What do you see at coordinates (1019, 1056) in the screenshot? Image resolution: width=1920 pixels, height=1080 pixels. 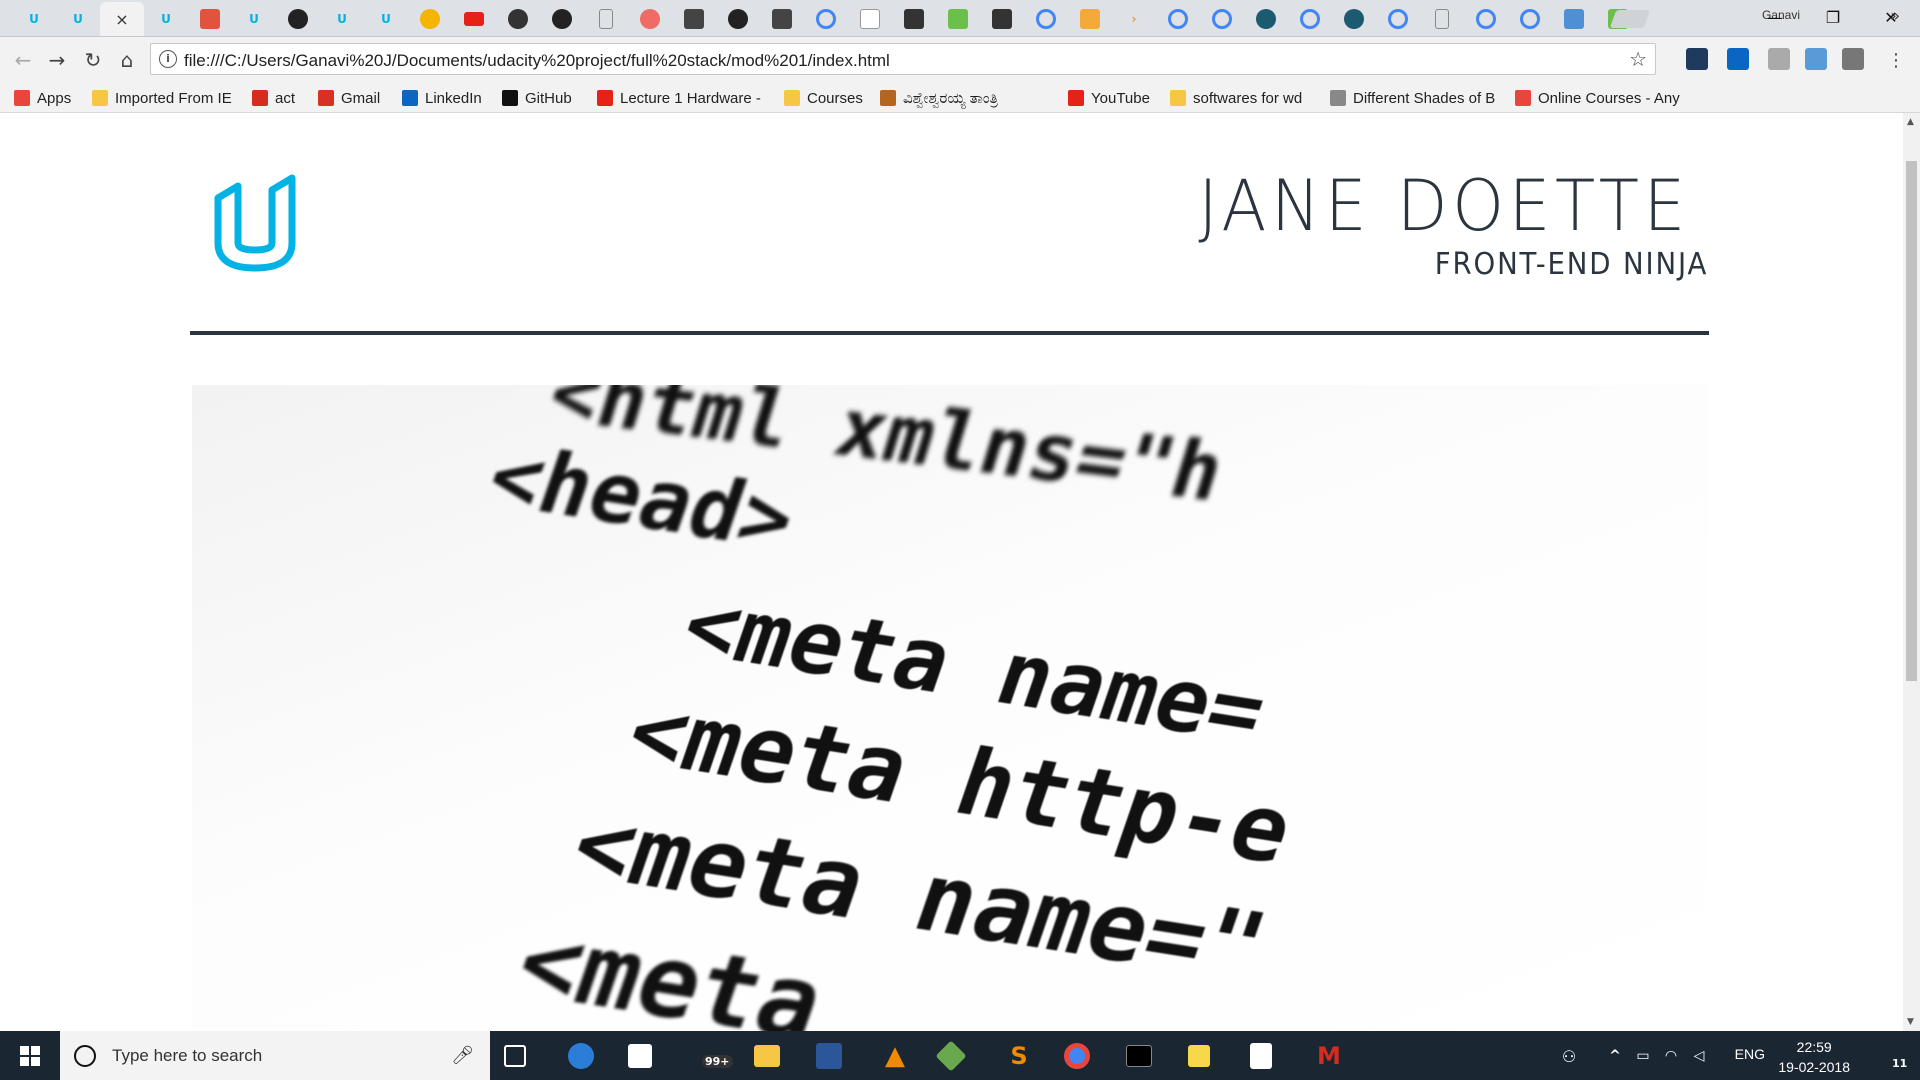 I see `sublime-icon: S` at bounding box center [1019, 1056].